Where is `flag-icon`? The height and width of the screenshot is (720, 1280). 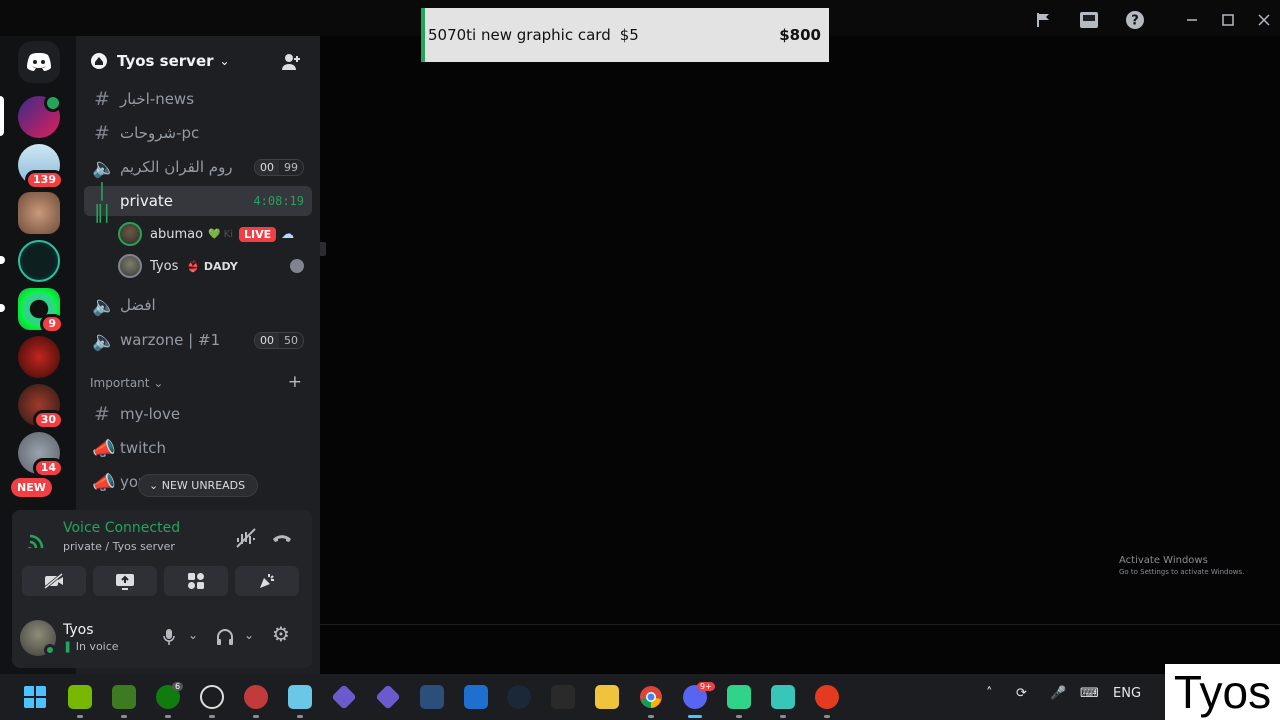
flag-icon is located at coordinates (1044, 20).